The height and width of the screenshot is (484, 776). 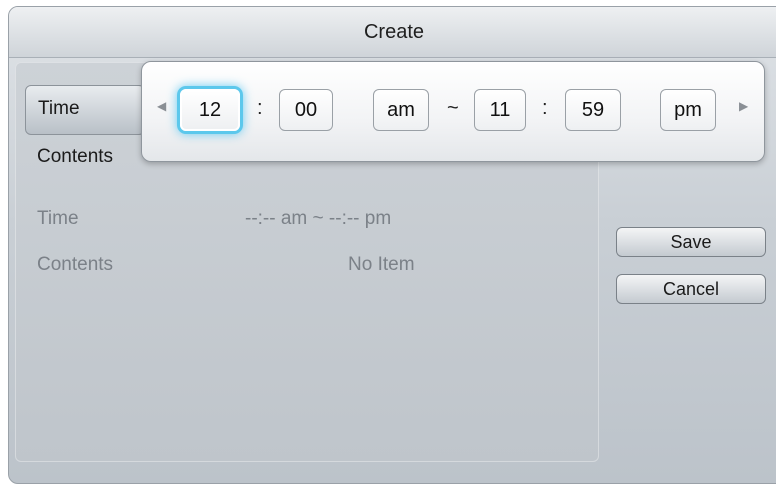 What do you see at coordinates (75, 264) in the screenshot?
I see `contents-info-label: Contents` at bounding box center [75, 264].